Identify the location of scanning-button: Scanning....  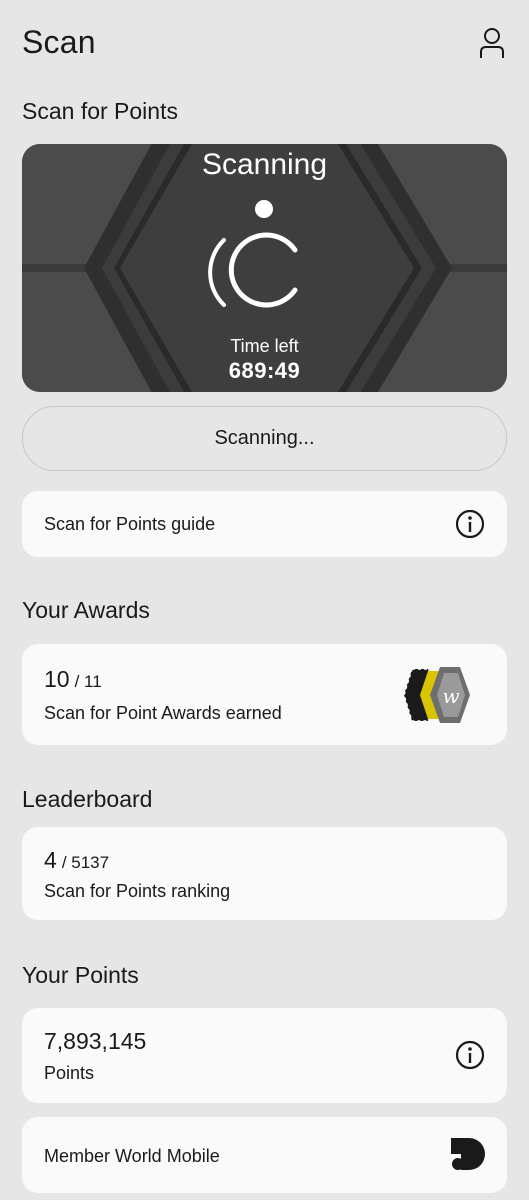
(264, 438).